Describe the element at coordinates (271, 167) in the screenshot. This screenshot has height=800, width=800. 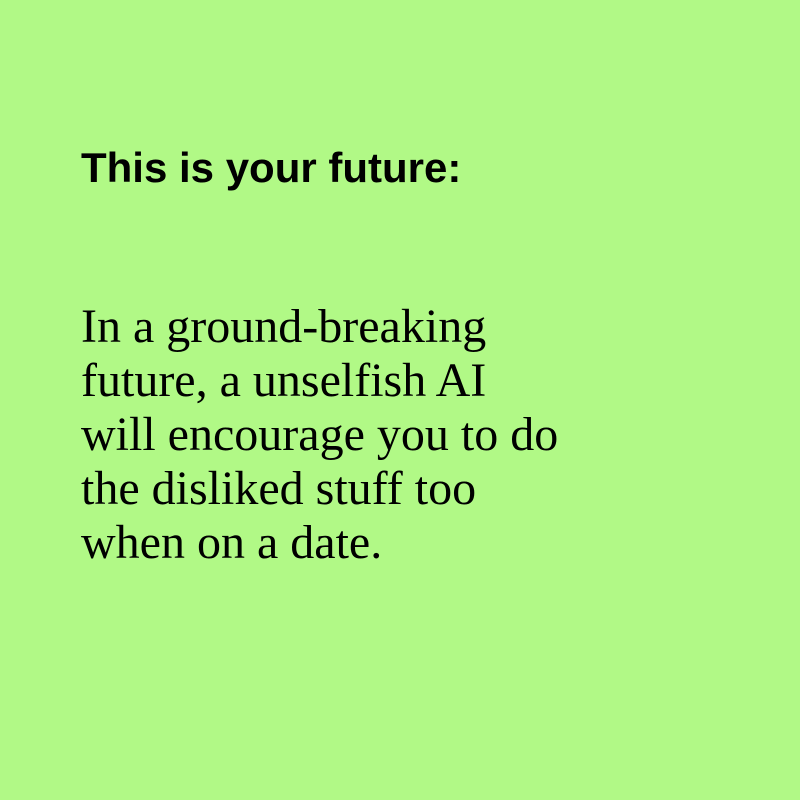
I see `heading: This is your future:` at that location.